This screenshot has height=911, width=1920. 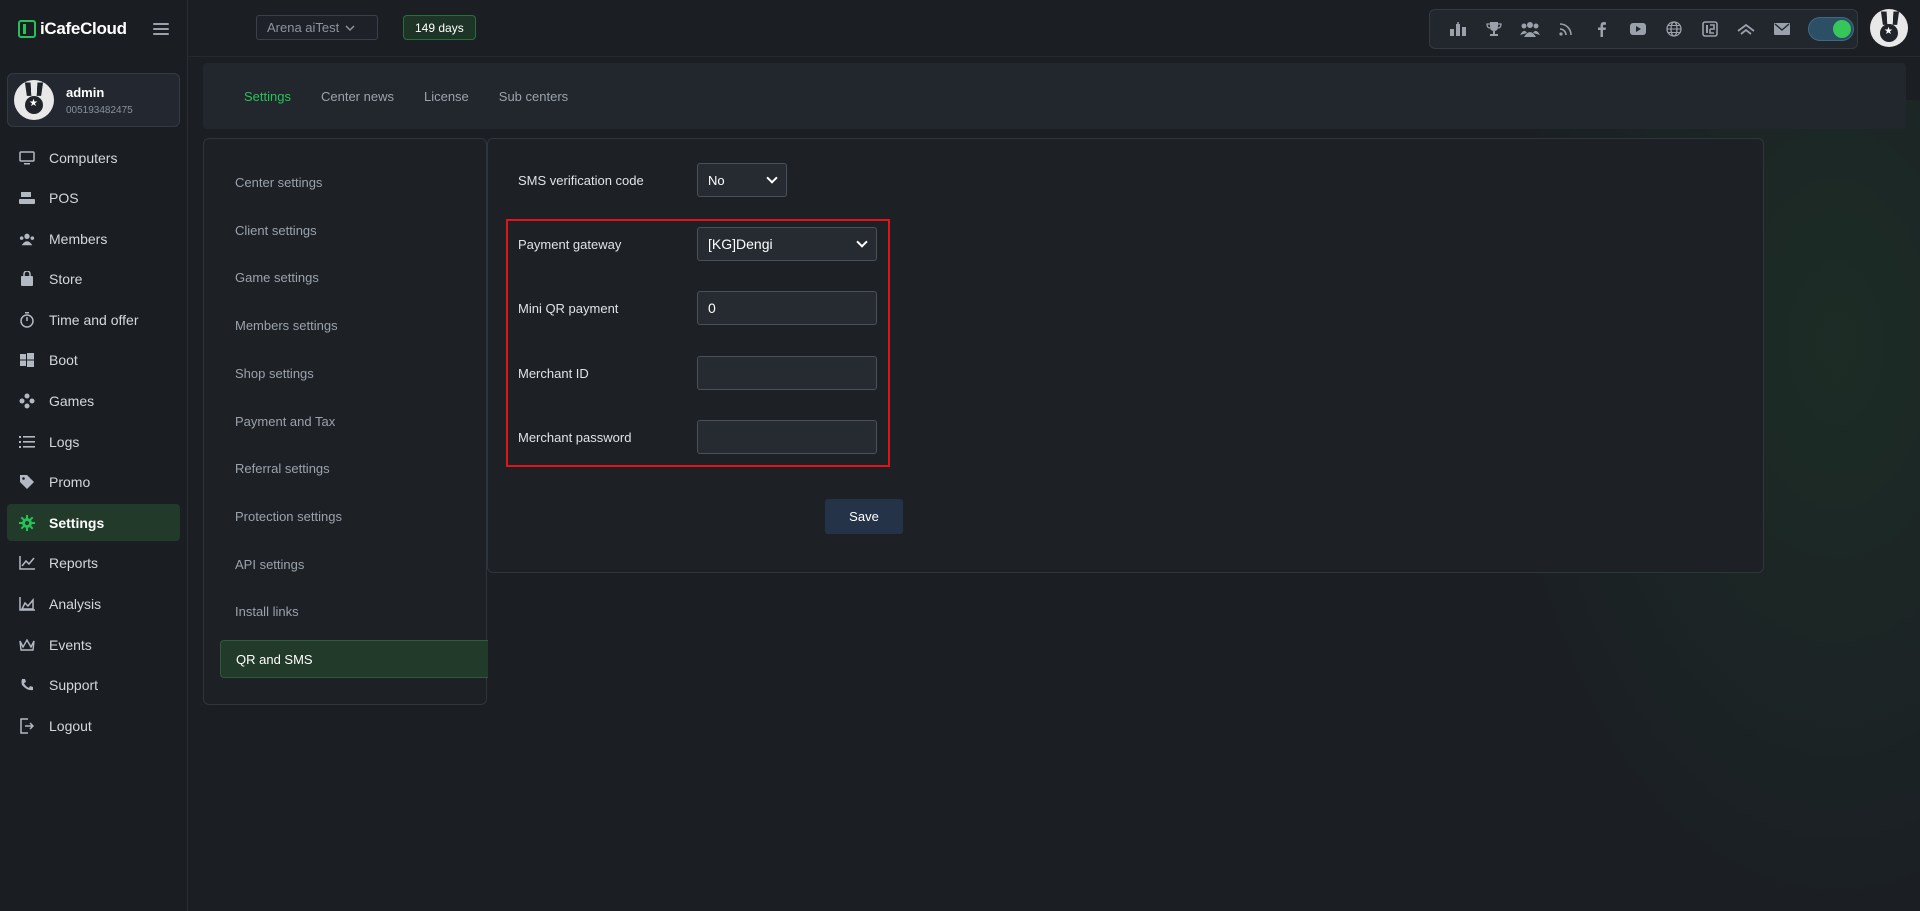 What do you see at coordinates (1710, 29) in the screenshot?
I see `icafe-icon` at bounding box center [1710, 29].